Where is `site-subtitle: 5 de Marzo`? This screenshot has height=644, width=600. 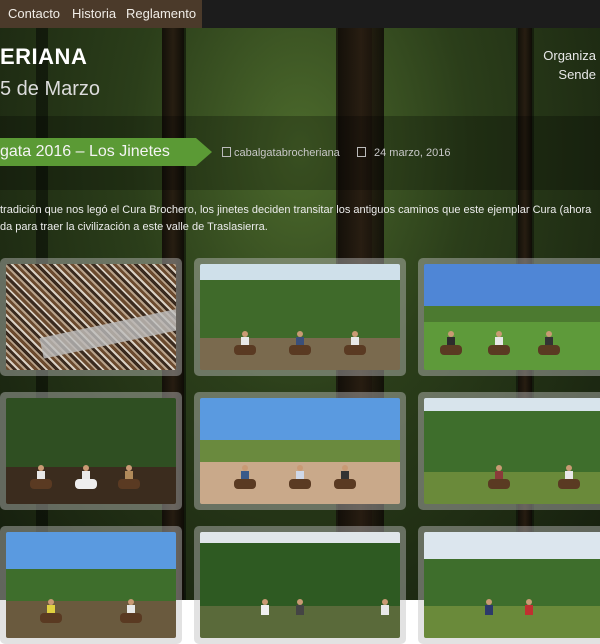 site-subtitle: 5 de Marzo is located at coordinates (50, 89).